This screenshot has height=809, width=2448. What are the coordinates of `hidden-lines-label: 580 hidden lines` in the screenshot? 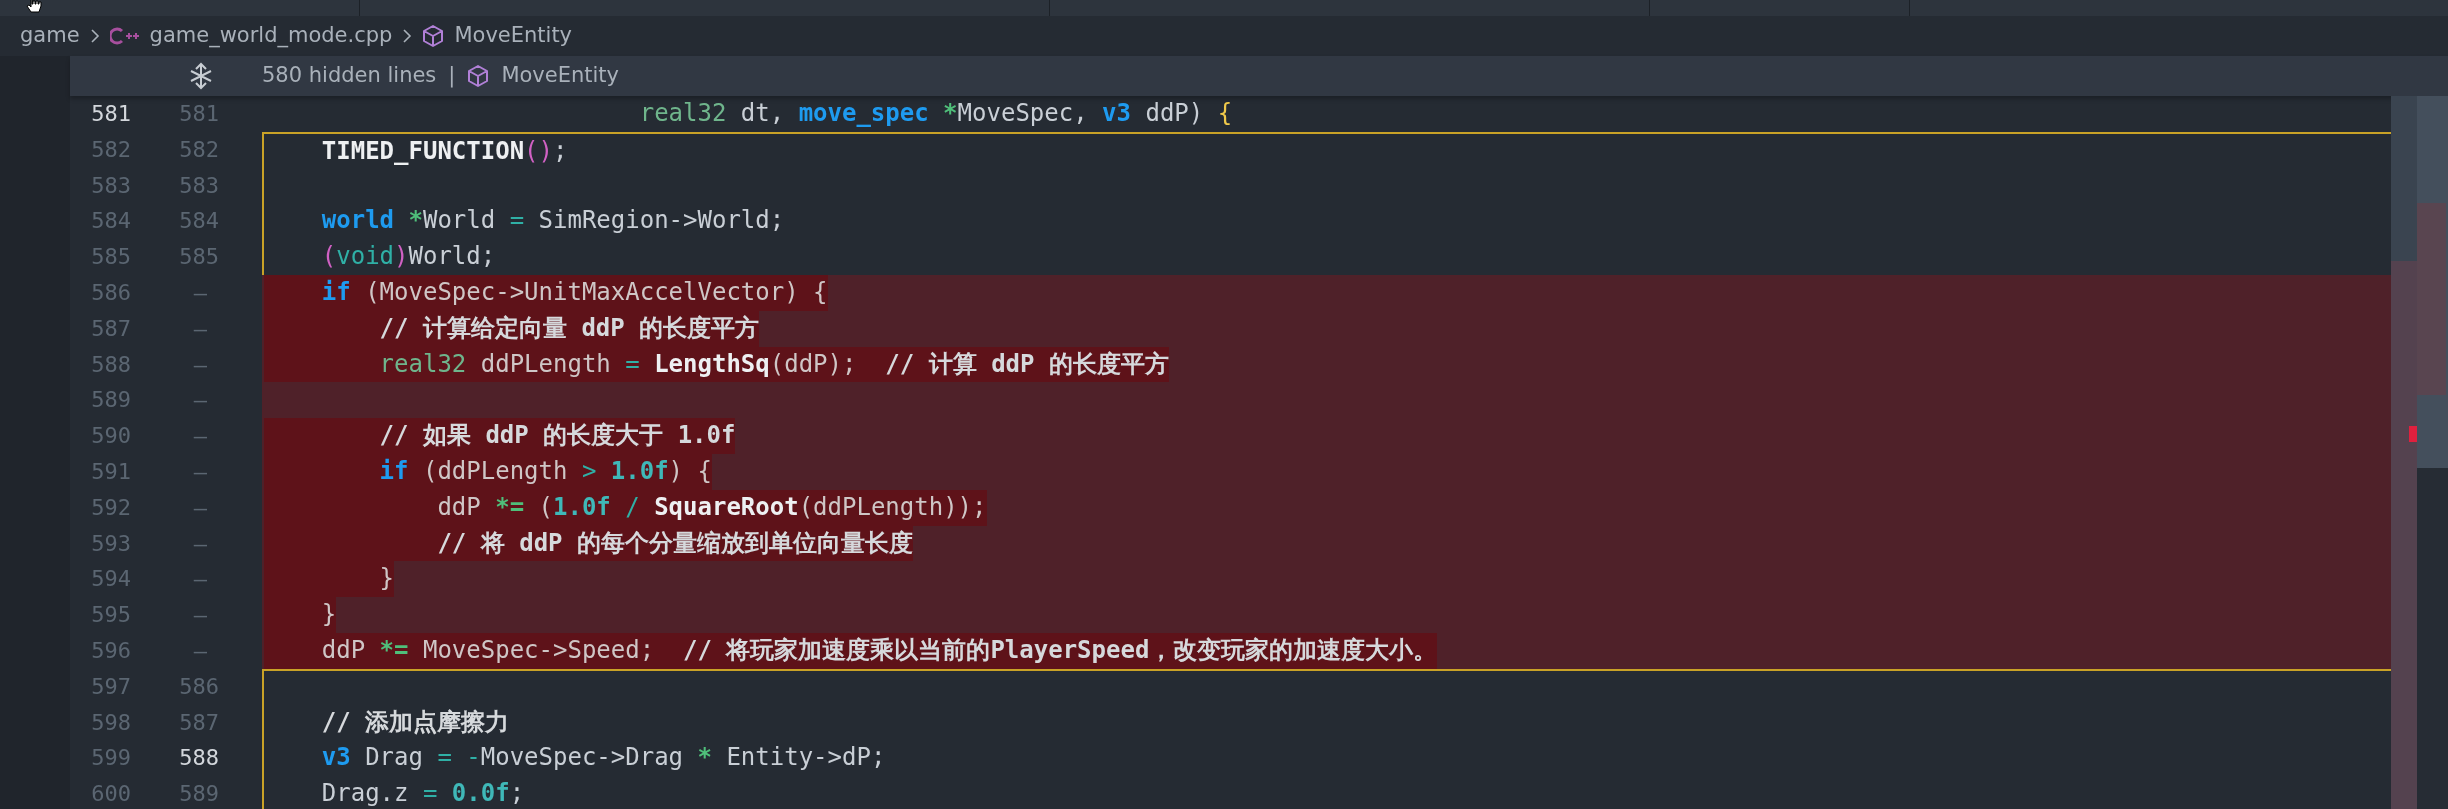 It's located at (349, 76).